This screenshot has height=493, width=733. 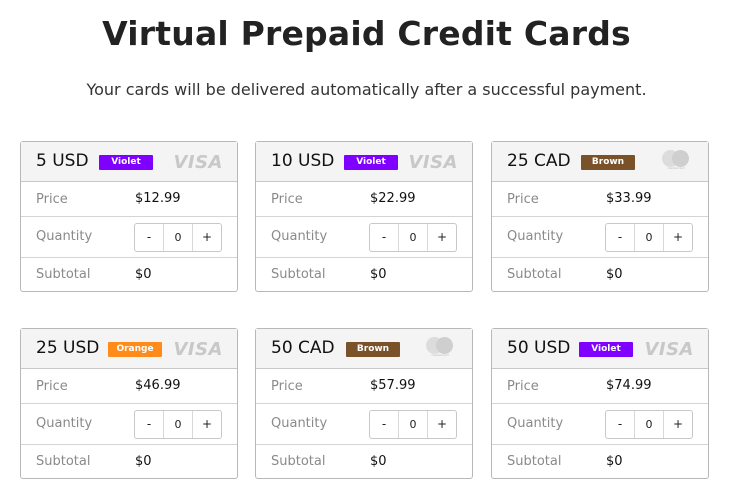 What do you see at coordinates (539, 161) in the screenshot?
I see `card-name: 25 CAD` at bounding box center [539, 161].